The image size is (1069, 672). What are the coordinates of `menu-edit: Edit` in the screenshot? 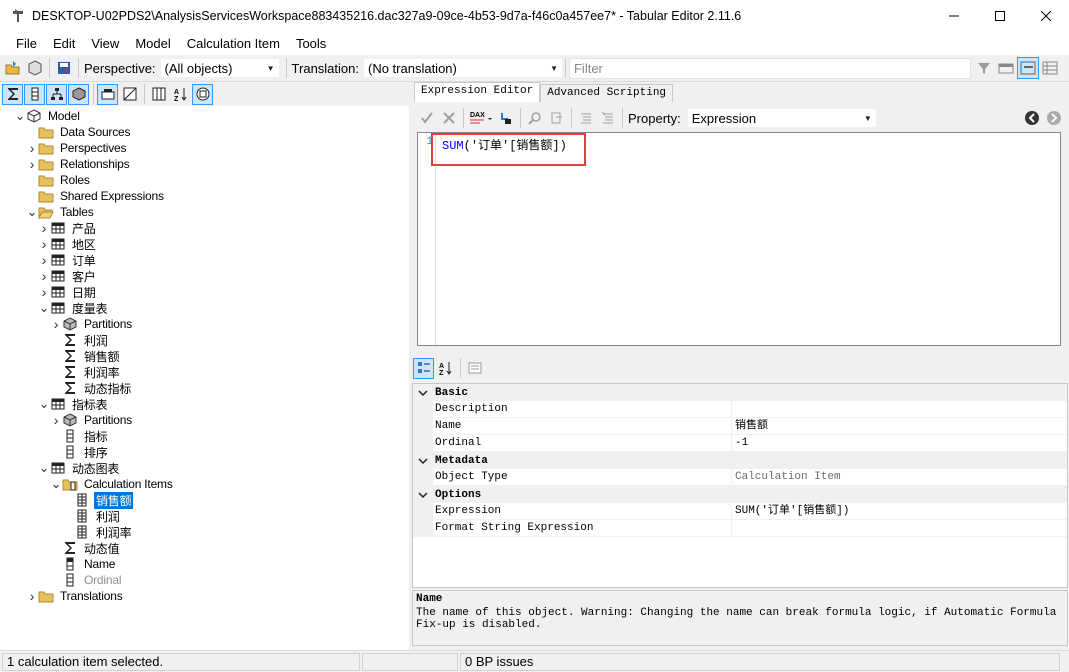 It's located at (64, 43).